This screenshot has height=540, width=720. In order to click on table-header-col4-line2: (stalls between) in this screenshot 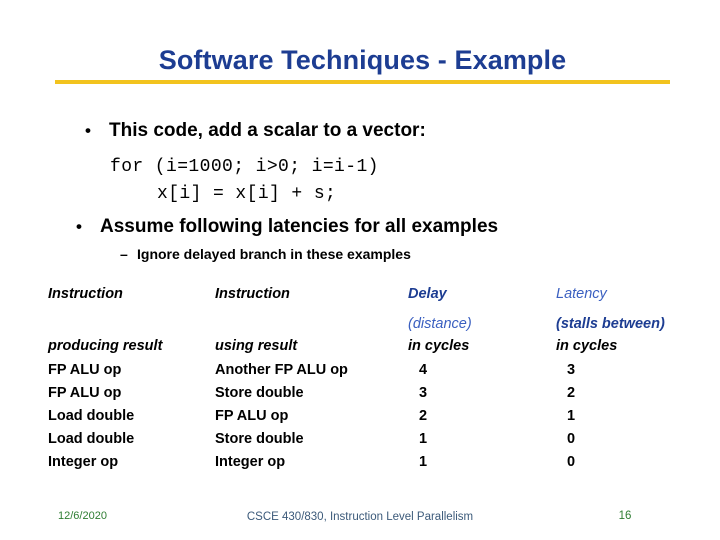, I will do `click(610, 324)`.